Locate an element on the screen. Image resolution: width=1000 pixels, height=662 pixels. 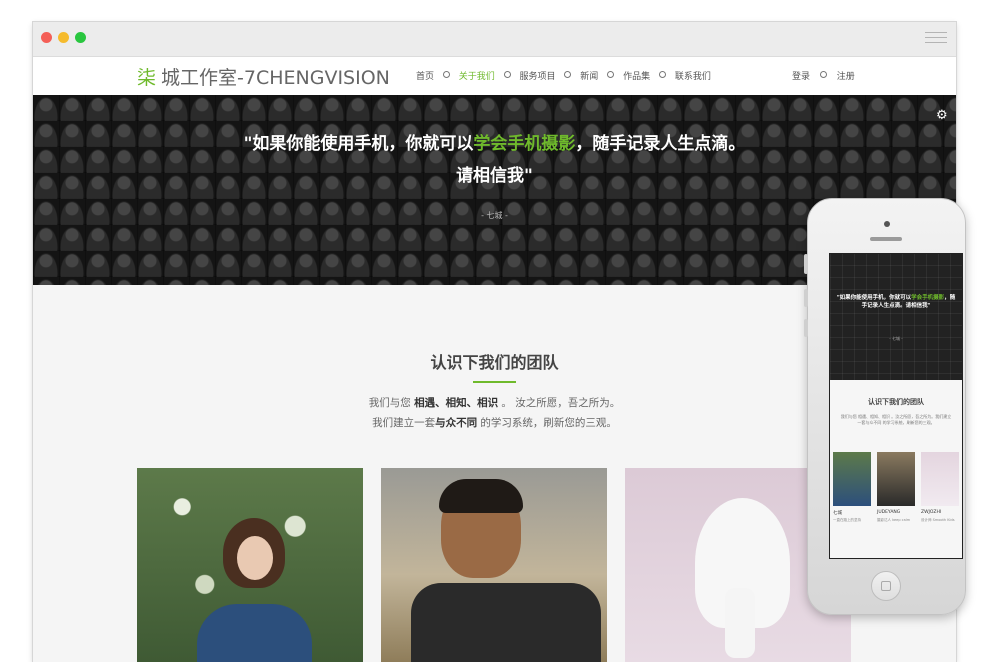
title-underline is located at coordinates (494, 382).